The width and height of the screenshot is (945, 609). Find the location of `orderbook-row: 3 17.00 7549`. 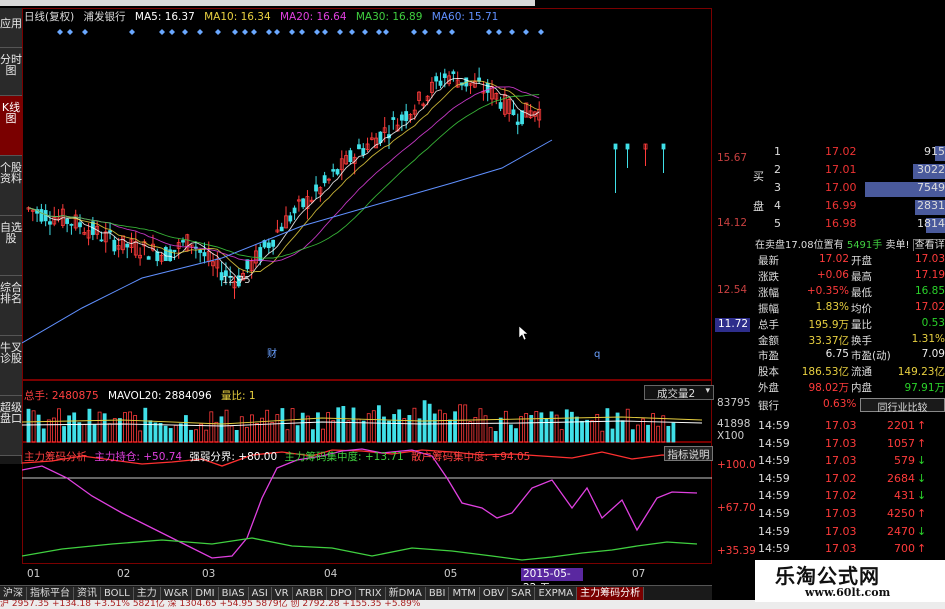

orderbook-row: 3 17.00 7549 is located at coordinates (850, 190).